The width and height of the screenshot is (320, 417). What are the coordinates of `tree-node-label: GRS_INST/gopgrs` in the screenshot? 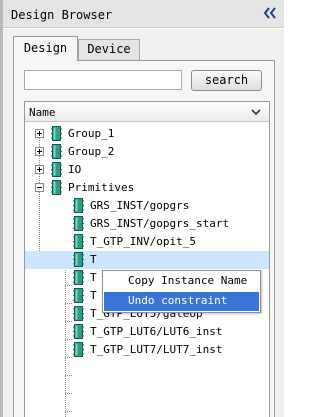 It's located at (140, 205).